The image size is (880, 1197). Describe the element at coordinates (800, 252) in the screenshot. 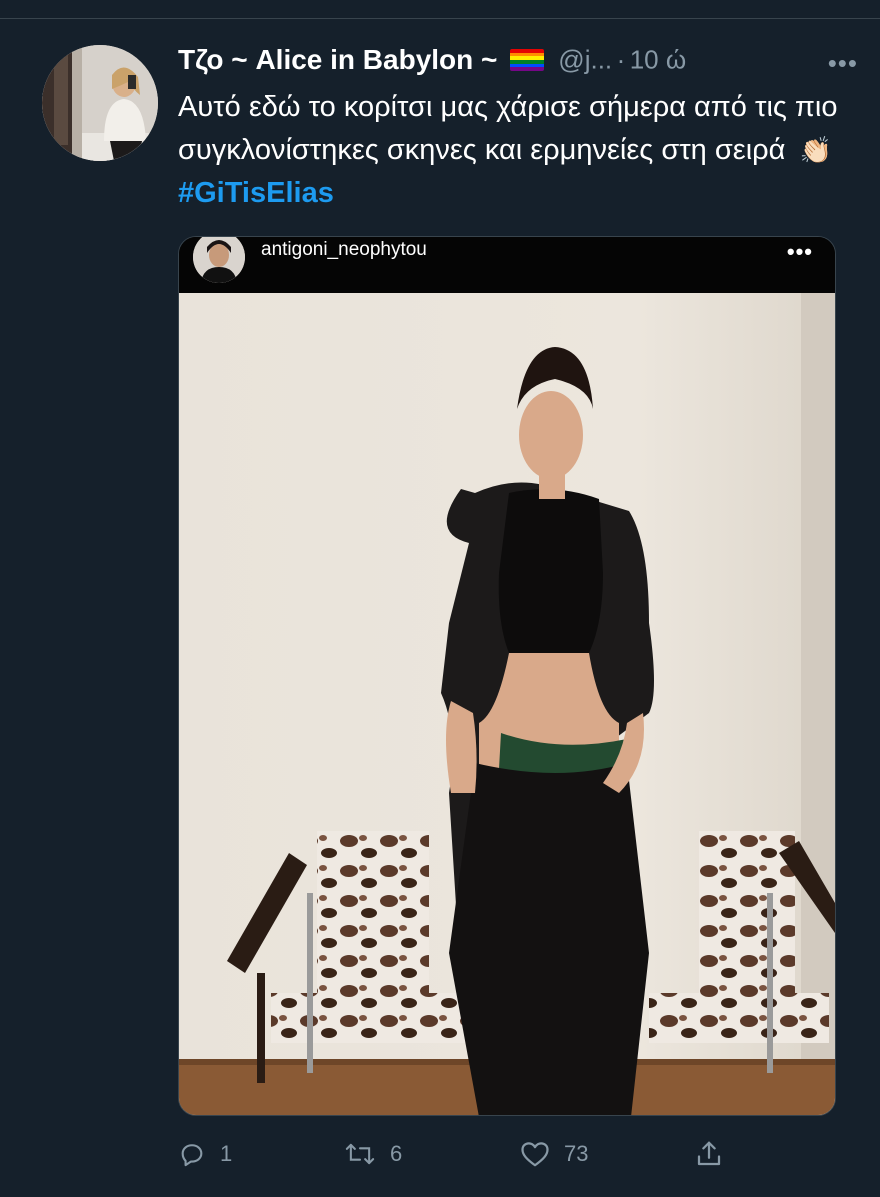

I see `instagram-more-icon: •••` at that location.